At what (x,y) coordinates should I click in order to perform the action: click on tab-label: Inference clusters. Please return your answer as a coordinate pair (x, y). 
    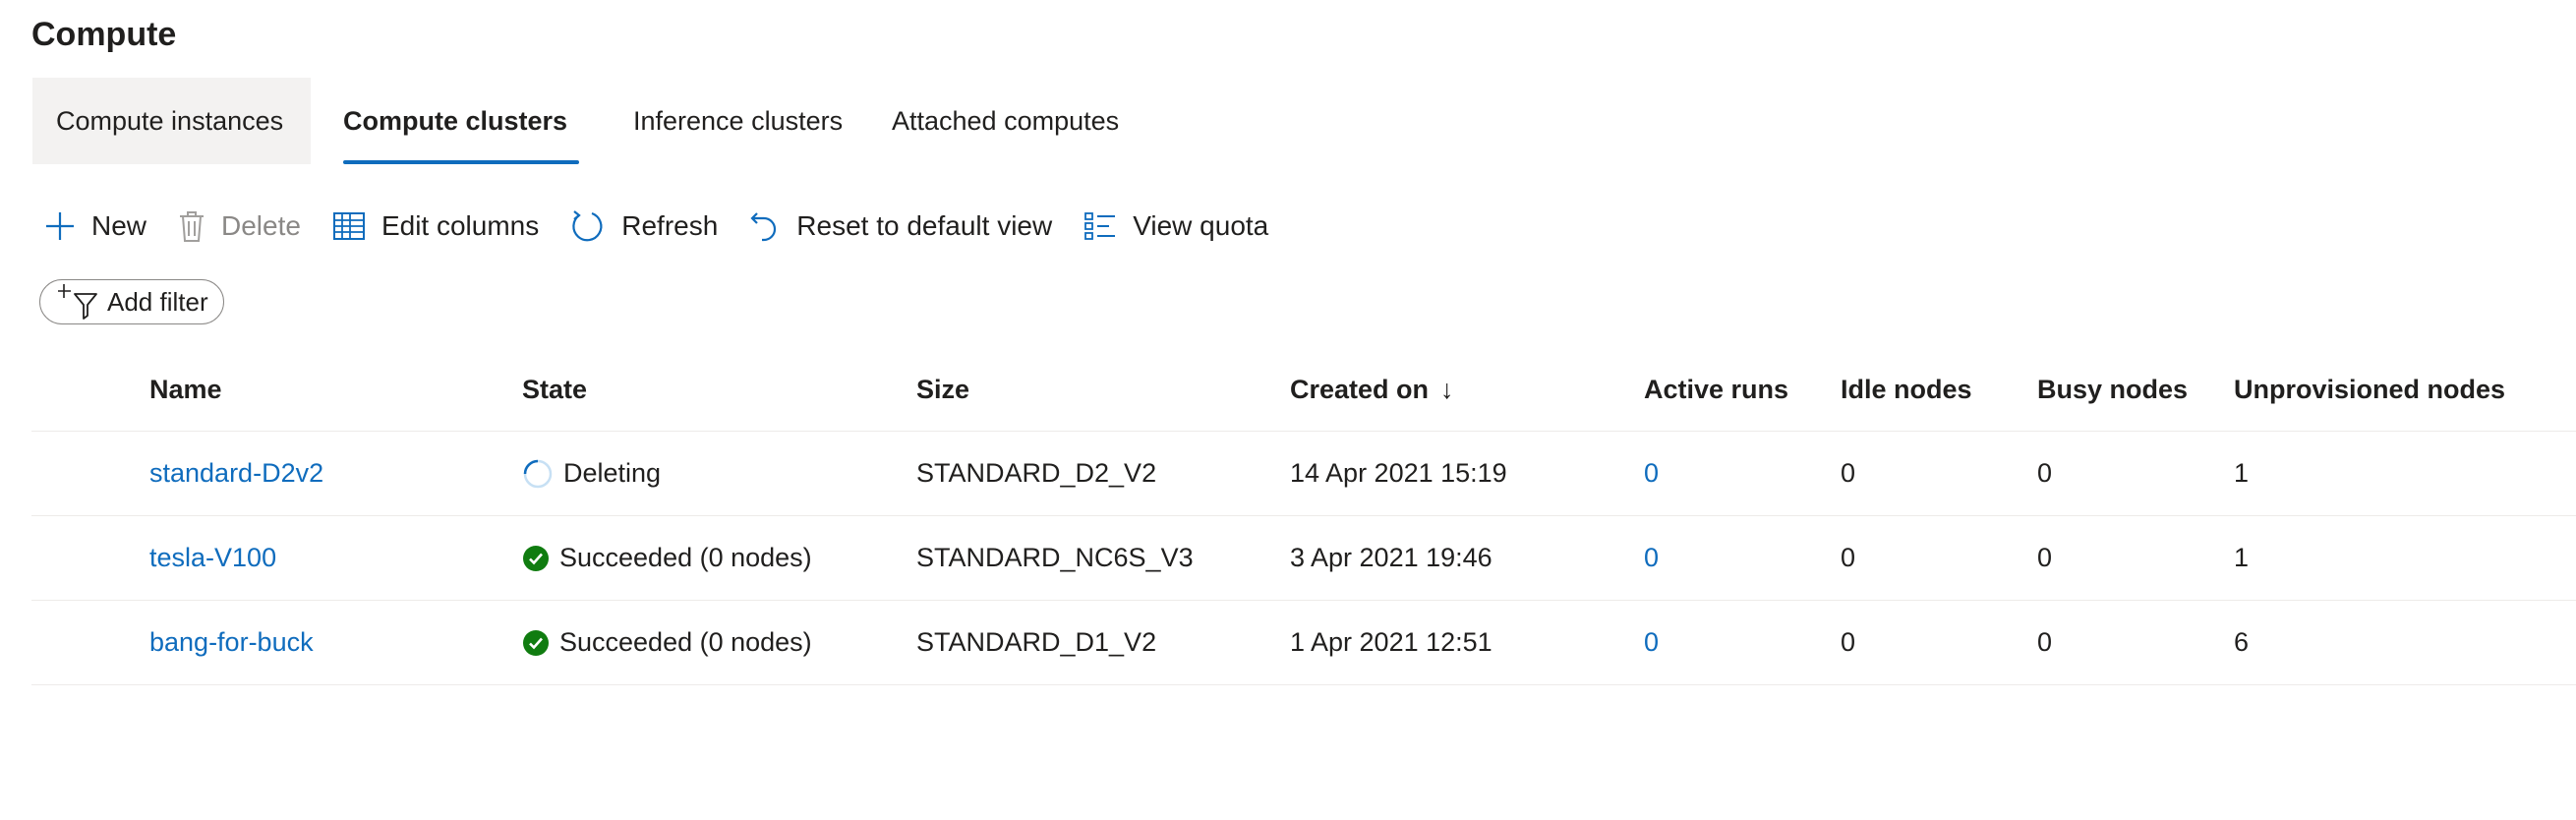
    Looking at the image, I should click on (738, 120).